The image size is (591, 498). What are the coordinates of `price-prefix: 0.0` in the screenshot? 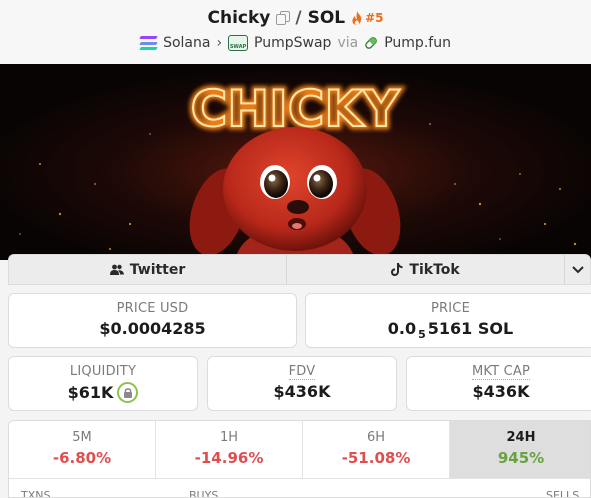 It's located at (402, 328).